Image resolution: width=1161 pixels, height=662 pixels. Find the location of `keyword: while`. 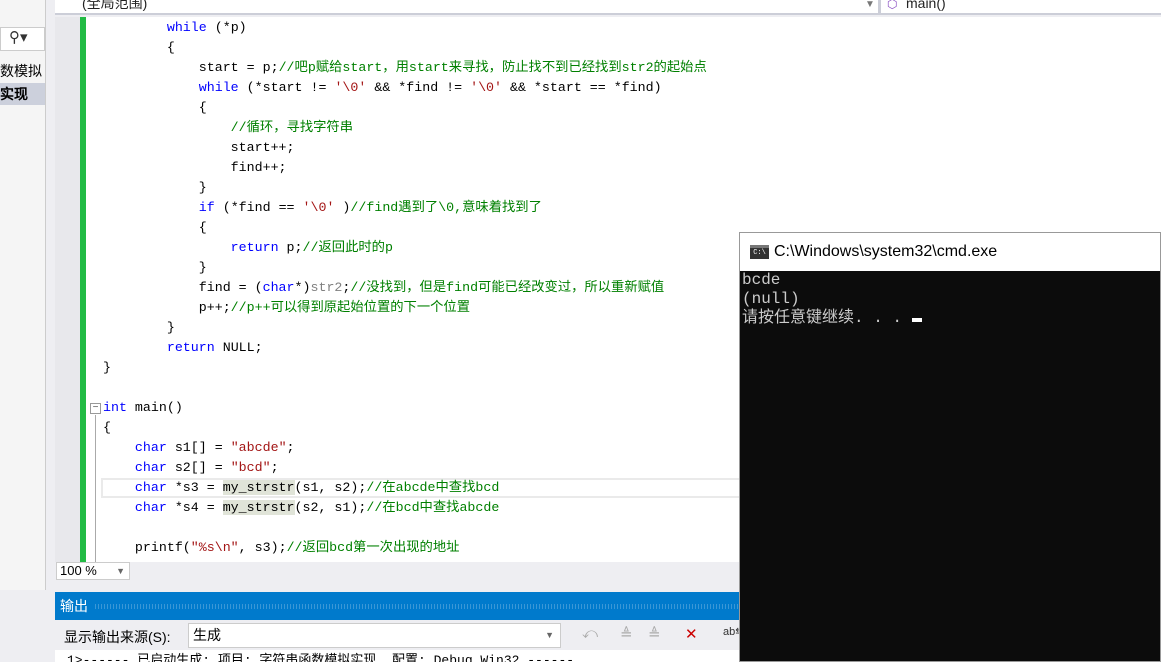

keyword: while is located at coordinates (186, 27).